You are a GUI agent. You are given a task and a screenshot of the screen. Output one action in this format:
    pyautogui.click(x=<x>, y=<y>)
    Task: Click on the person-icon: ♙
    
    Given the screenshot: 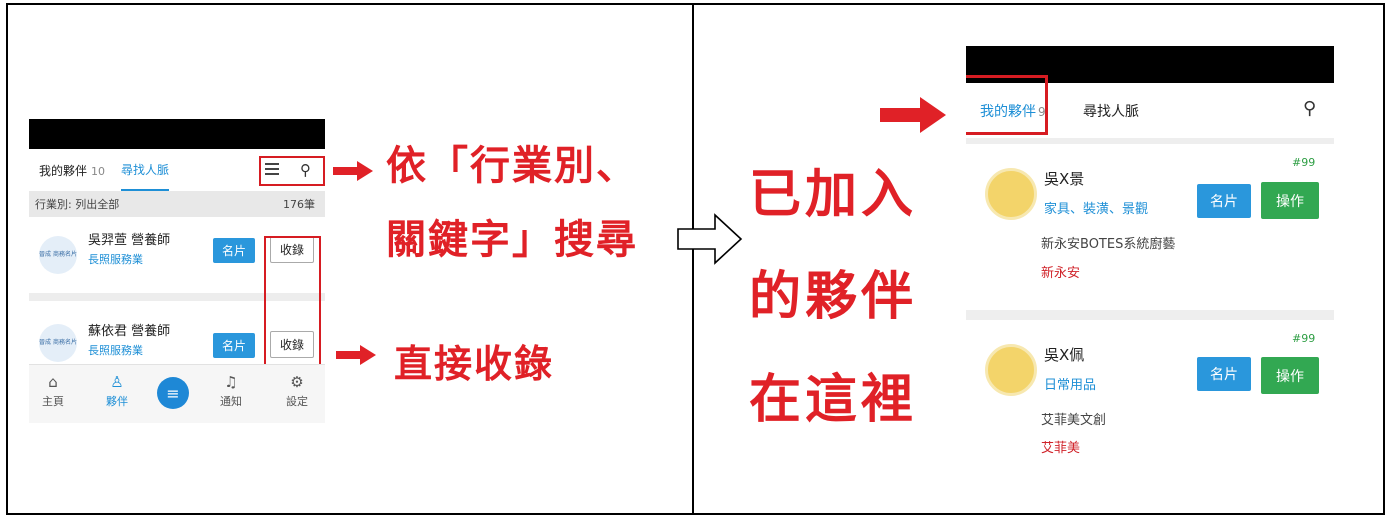 What is the action you would take?
    pyautogui.click(x=117, y=382)
    